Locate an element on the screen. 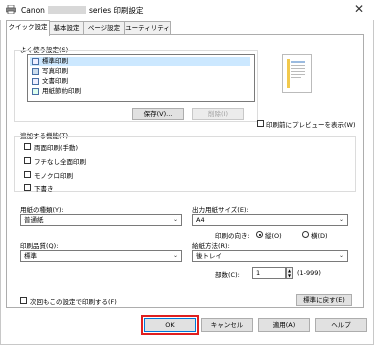  favorite-item: 文書印刷 is located at coordinates (140, 81).